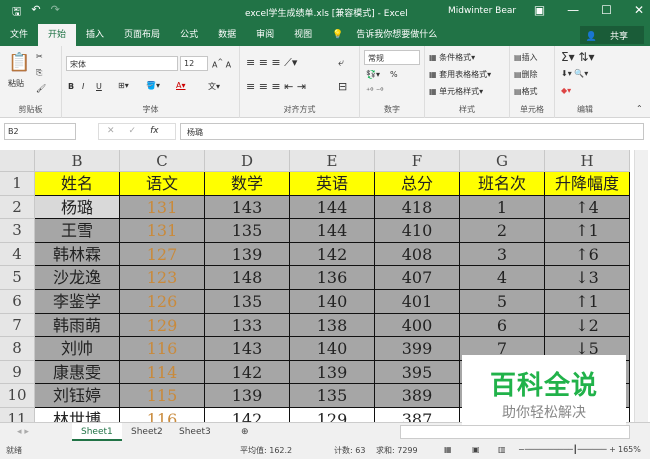  I want to click on table-cell: 389, so click(417, 396).